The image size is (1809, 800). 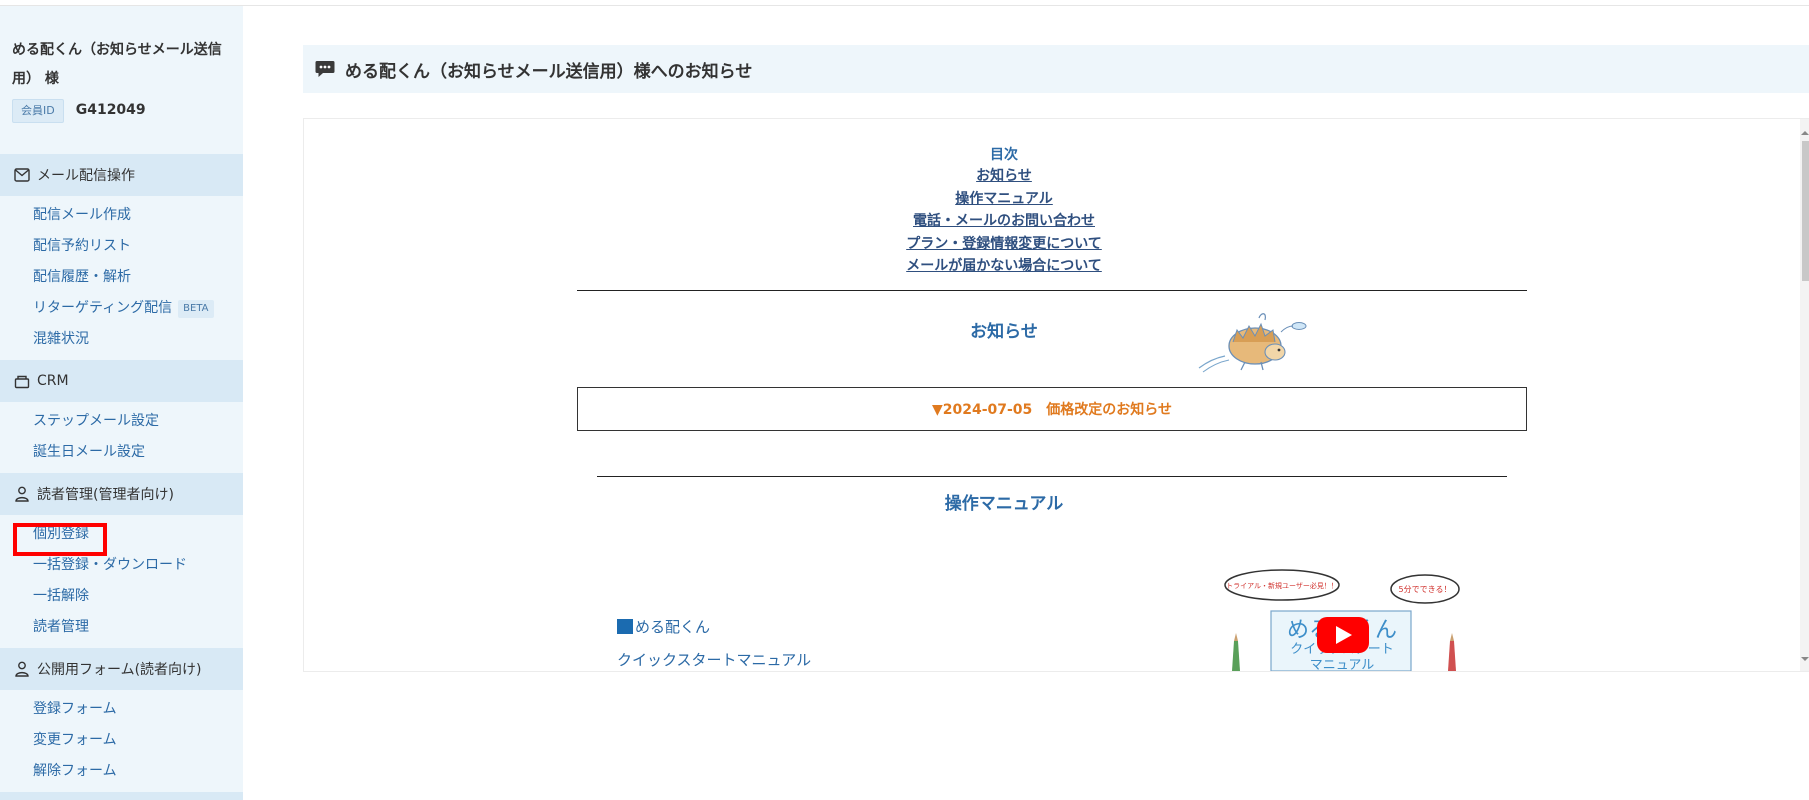 I want to click on member-row: 会員ID G412049, so click(x=121, y=110).